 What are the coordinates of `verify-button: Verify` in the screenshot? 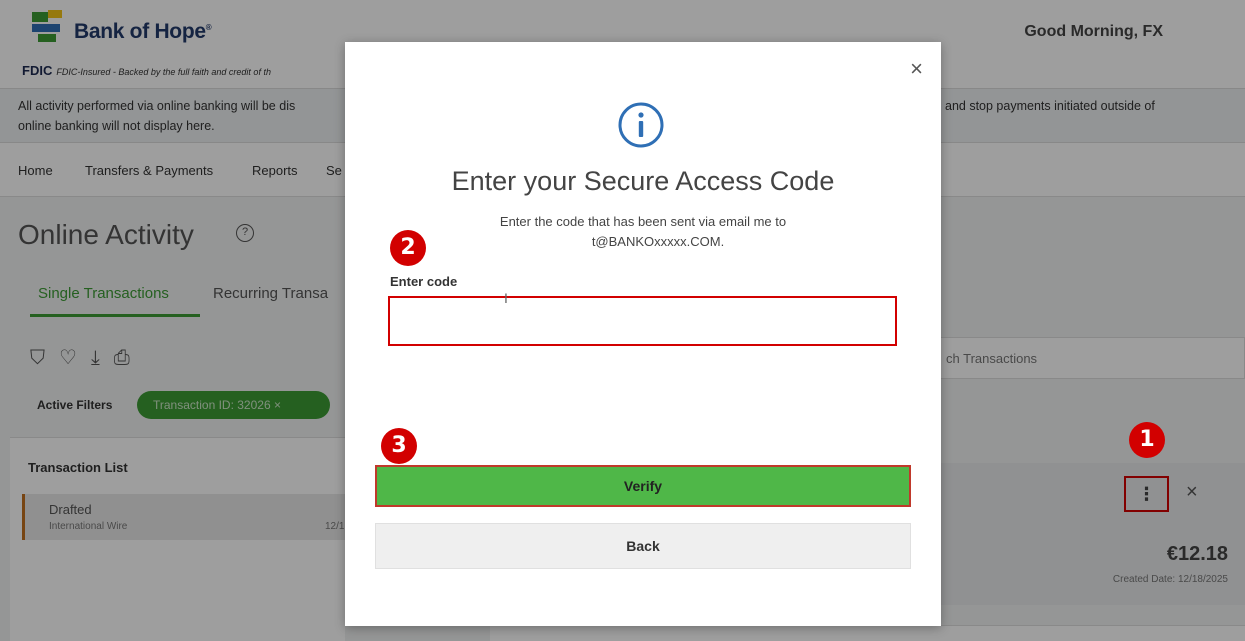 It's located at (643, 486).